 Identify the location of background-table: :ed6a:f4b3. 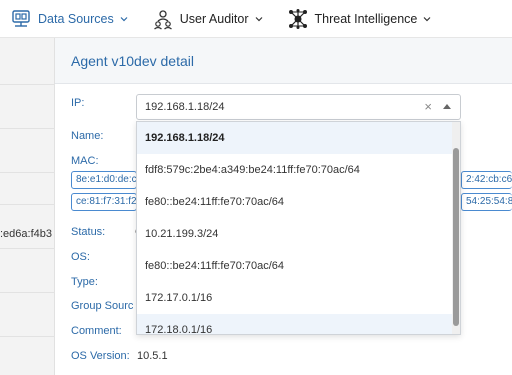
(27, 206).